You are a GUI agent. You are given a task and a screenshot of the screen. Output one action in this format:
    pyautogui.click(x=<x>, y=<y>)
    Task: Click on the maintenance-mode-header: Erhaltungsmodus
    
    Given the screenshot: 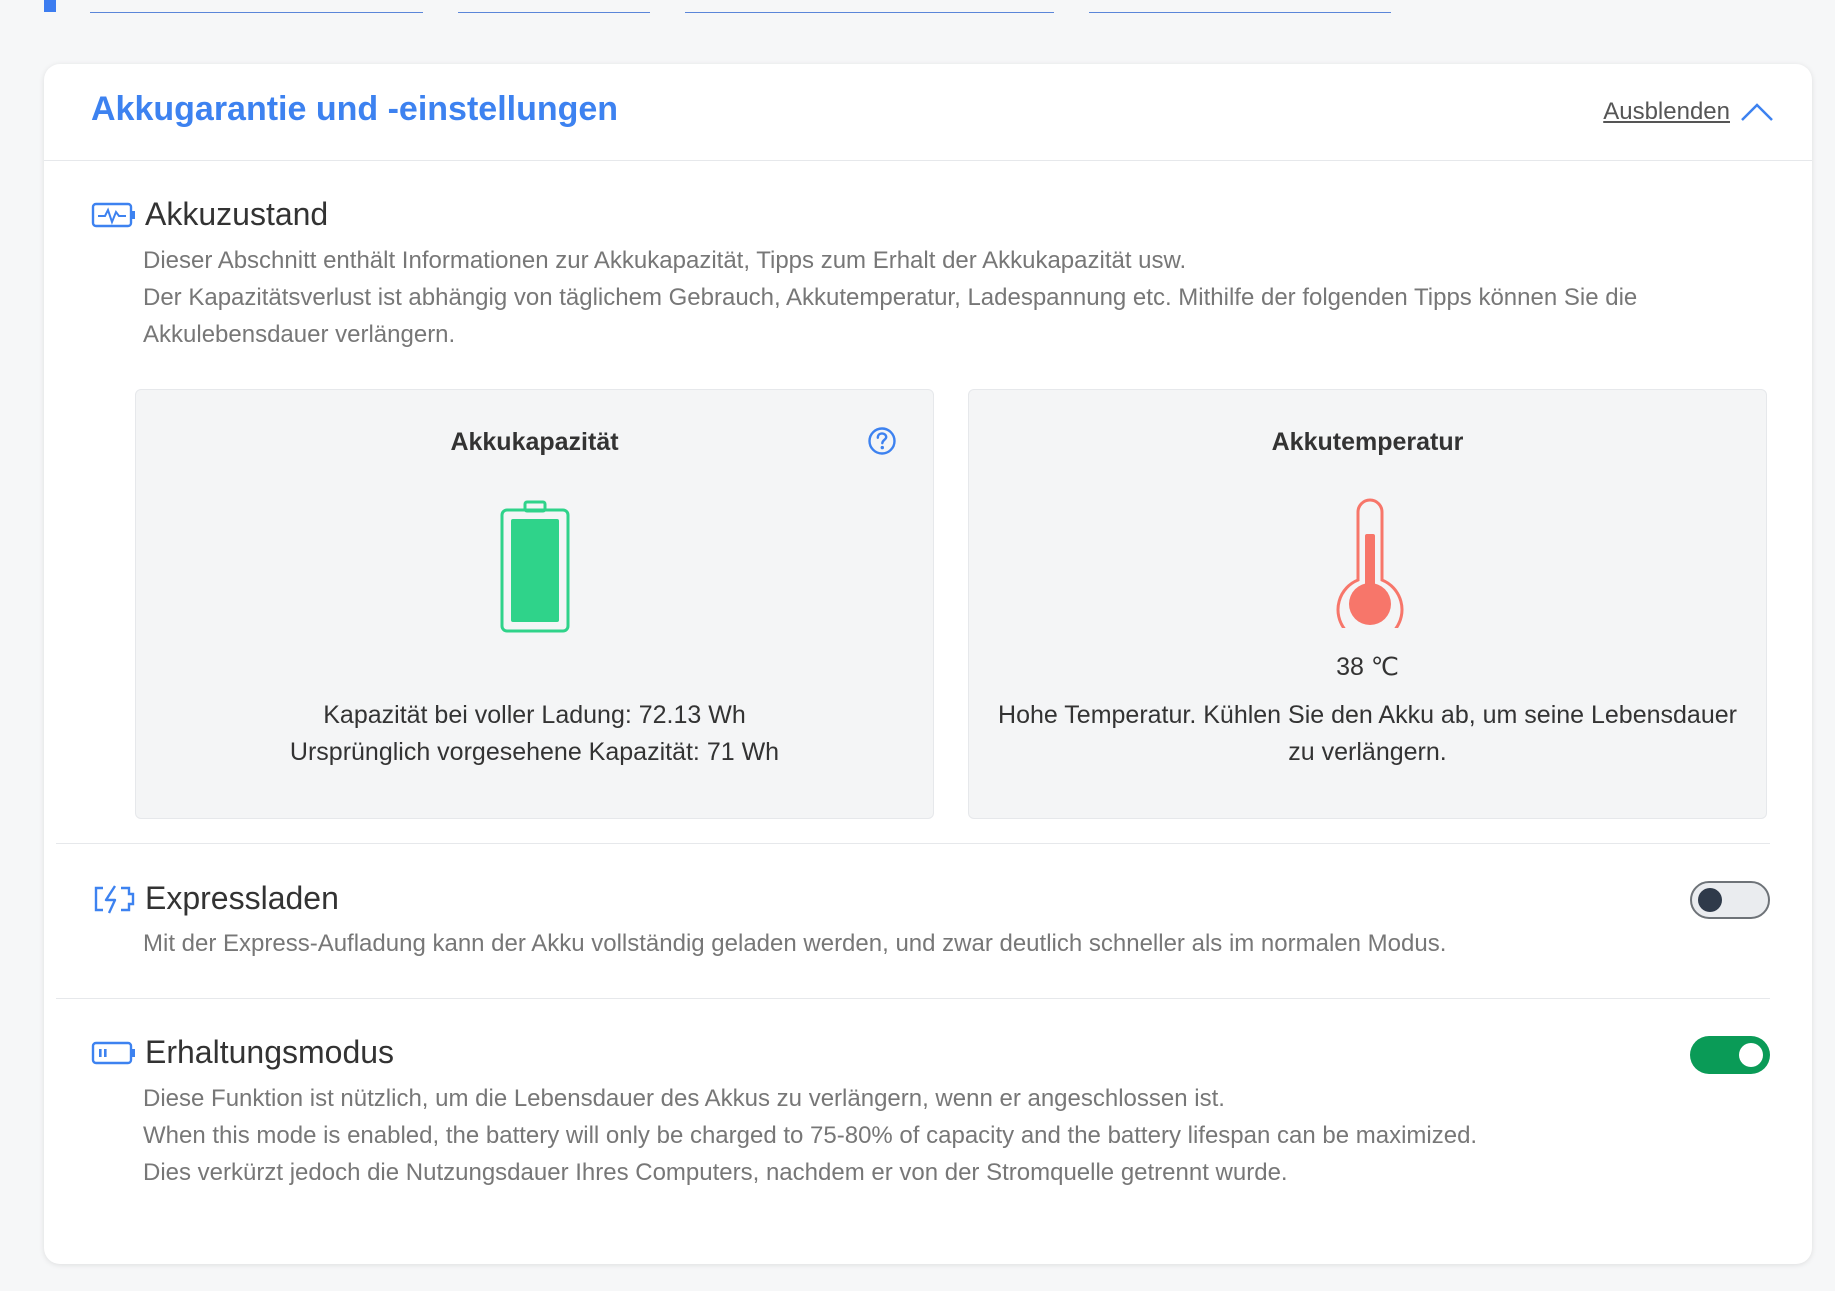 What is the action you would take?
    pyautogui.click(x=242, y=1052)
    